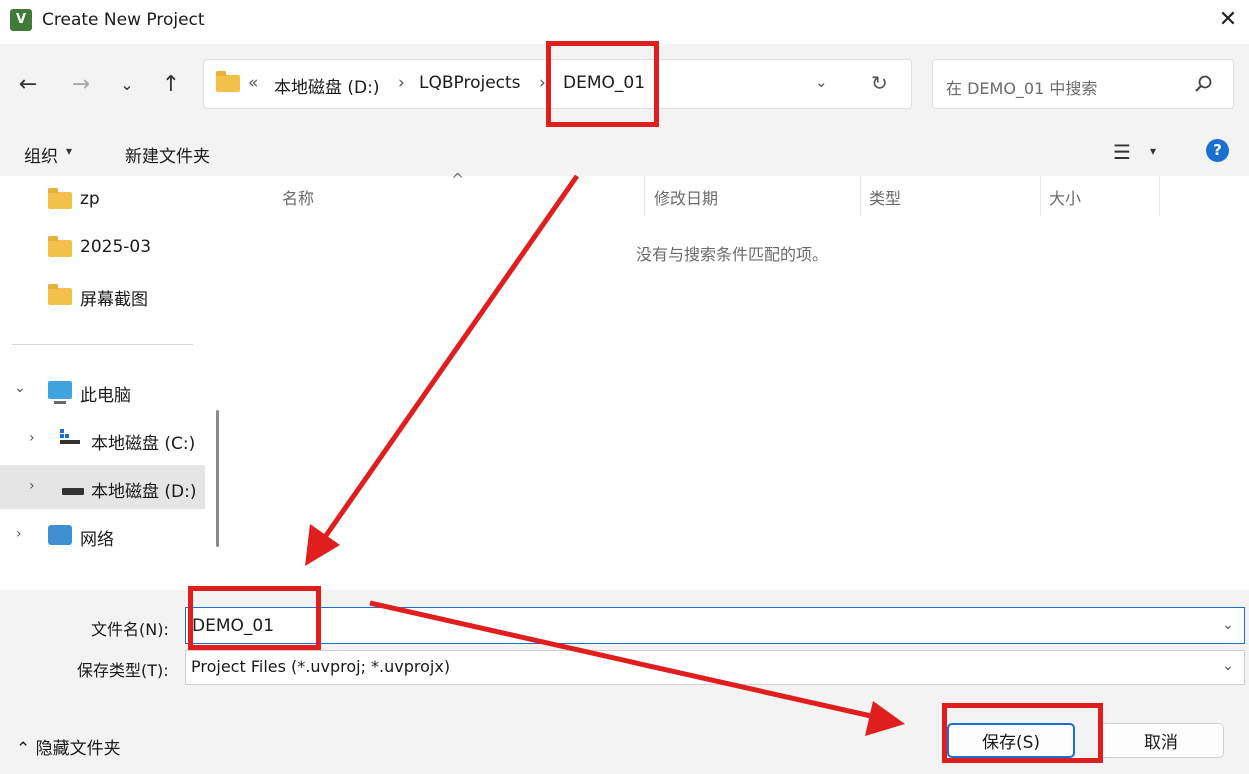 This screenshot has width=1249, height=774. Describe the element at coordinates (102, 344) in the screenshot. I see `sidebar-divider` at that location.